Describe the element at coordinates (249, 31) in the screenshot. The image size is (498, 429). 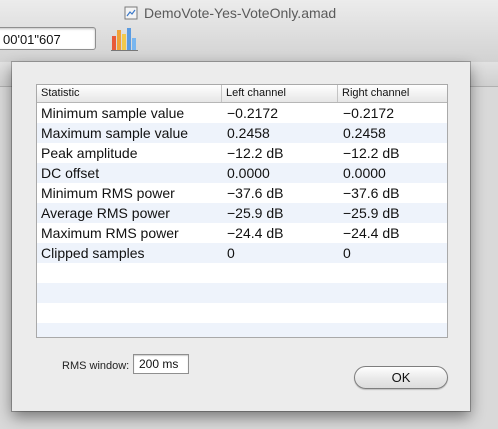
I see `window-titlebar: DemoVote-Yes-VoteOnly.amad 00'01"607` at that location.